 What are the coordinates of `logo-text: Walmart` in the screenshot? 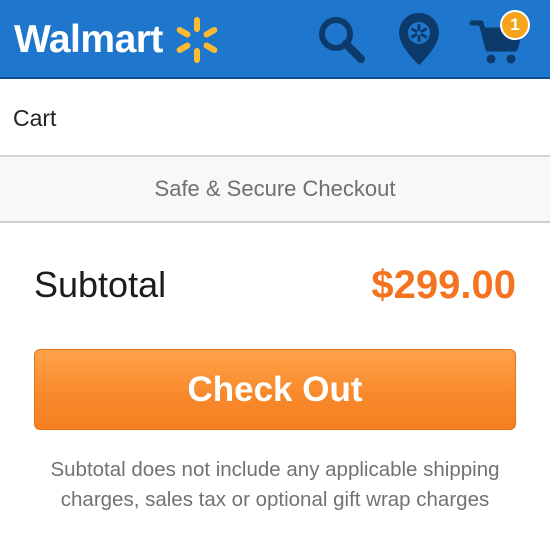 It's located at (88, 39).